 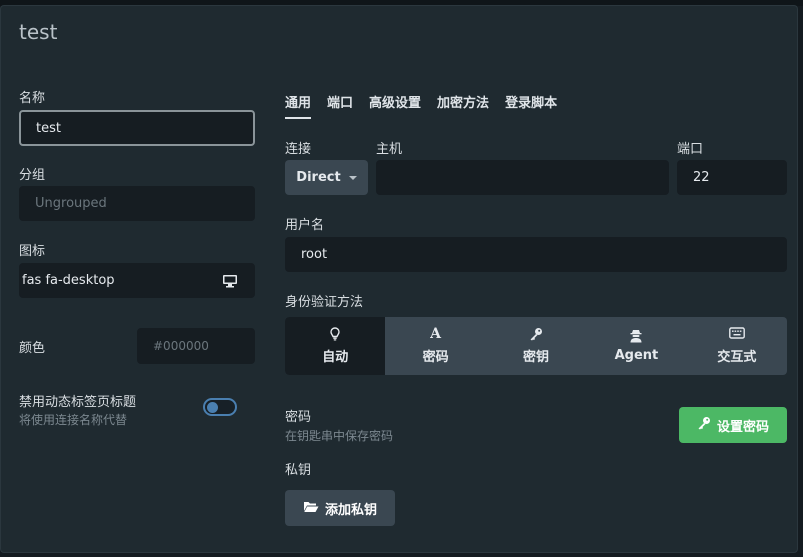 What do you see at coordinates (335, 357) in the screenshot?
I see `auth-auto-label: 自动` at bounding box center [335, 357].